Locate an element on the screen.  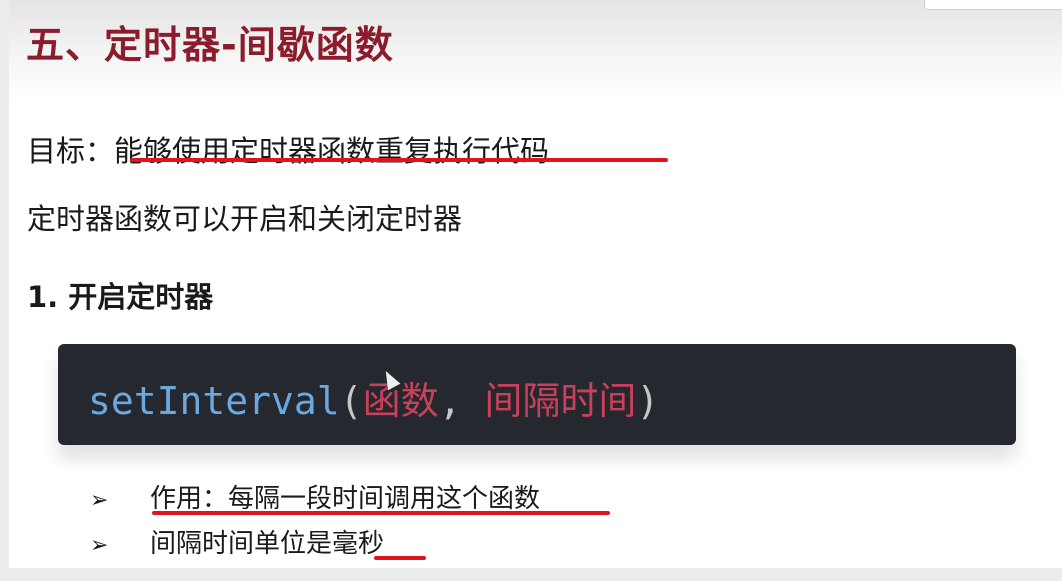
code-arg-interval: 间隔时间 is located at coordinates (560, 401).